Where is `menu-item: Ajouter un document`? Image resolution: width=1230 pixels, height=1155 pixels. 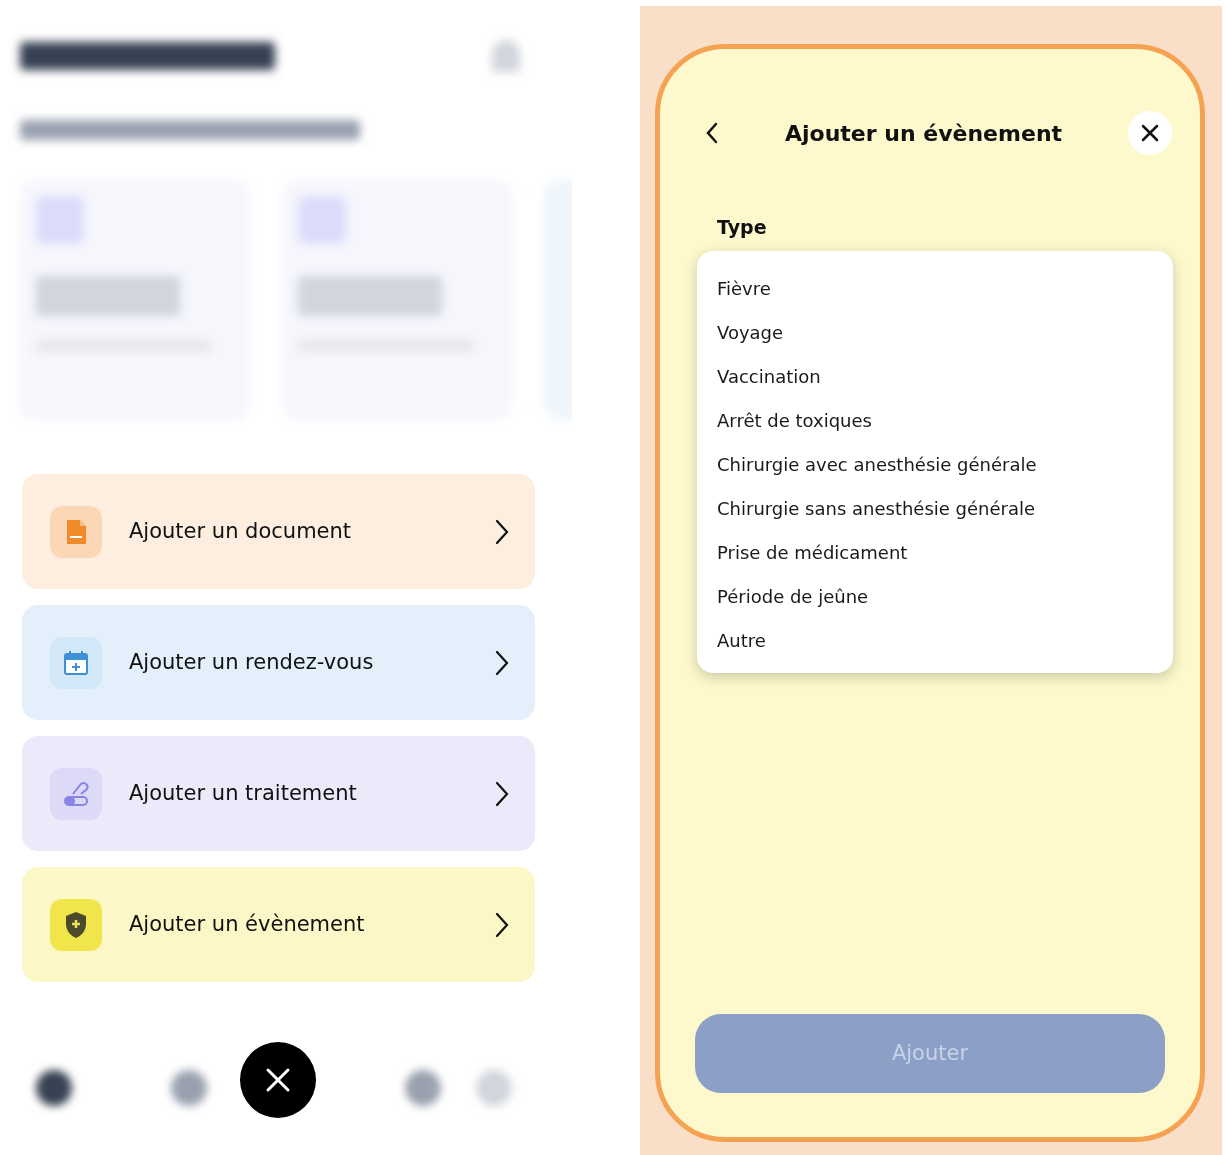 menu-item: Ajouter un document is located at coordinates (278, 531).